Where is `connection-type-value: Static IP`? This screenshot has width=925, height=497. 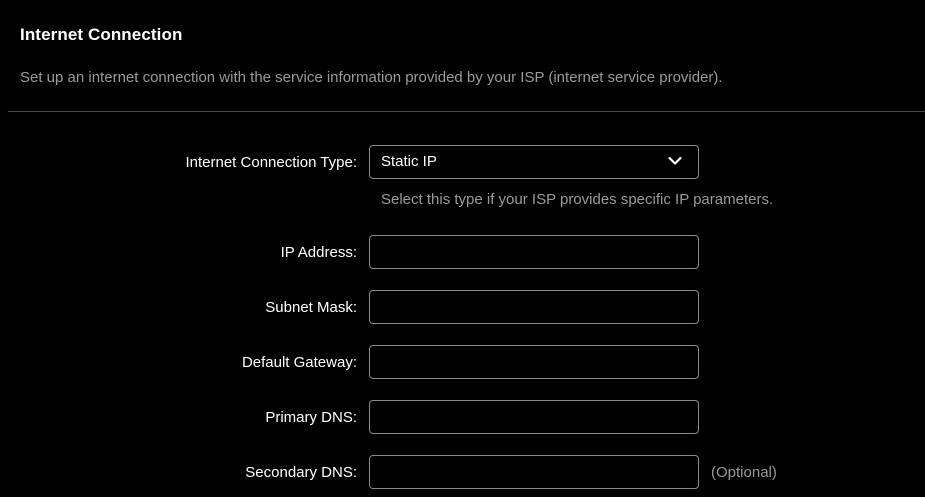
connection-type-value: Static IP is located at coordinates (409, 161).